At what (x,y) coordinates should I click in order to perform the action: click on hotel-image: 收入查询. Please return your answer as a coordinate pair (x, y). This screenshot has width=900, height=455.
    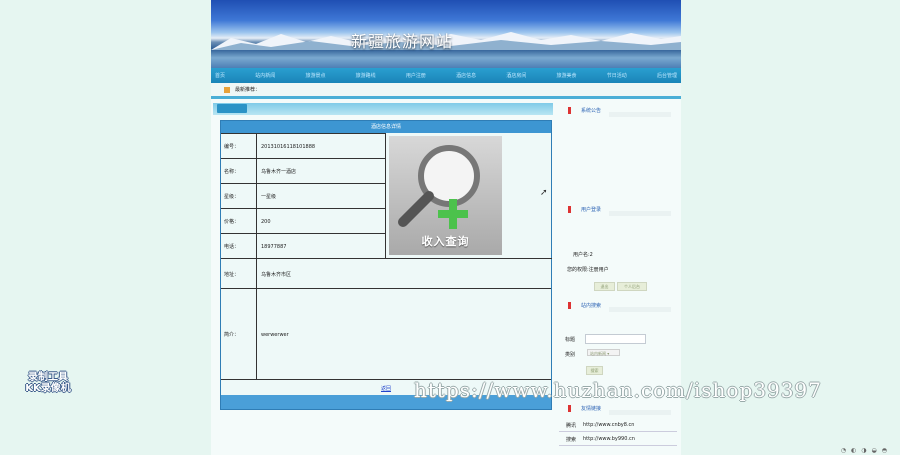
    Looking at the image, I should click on (445, 195).